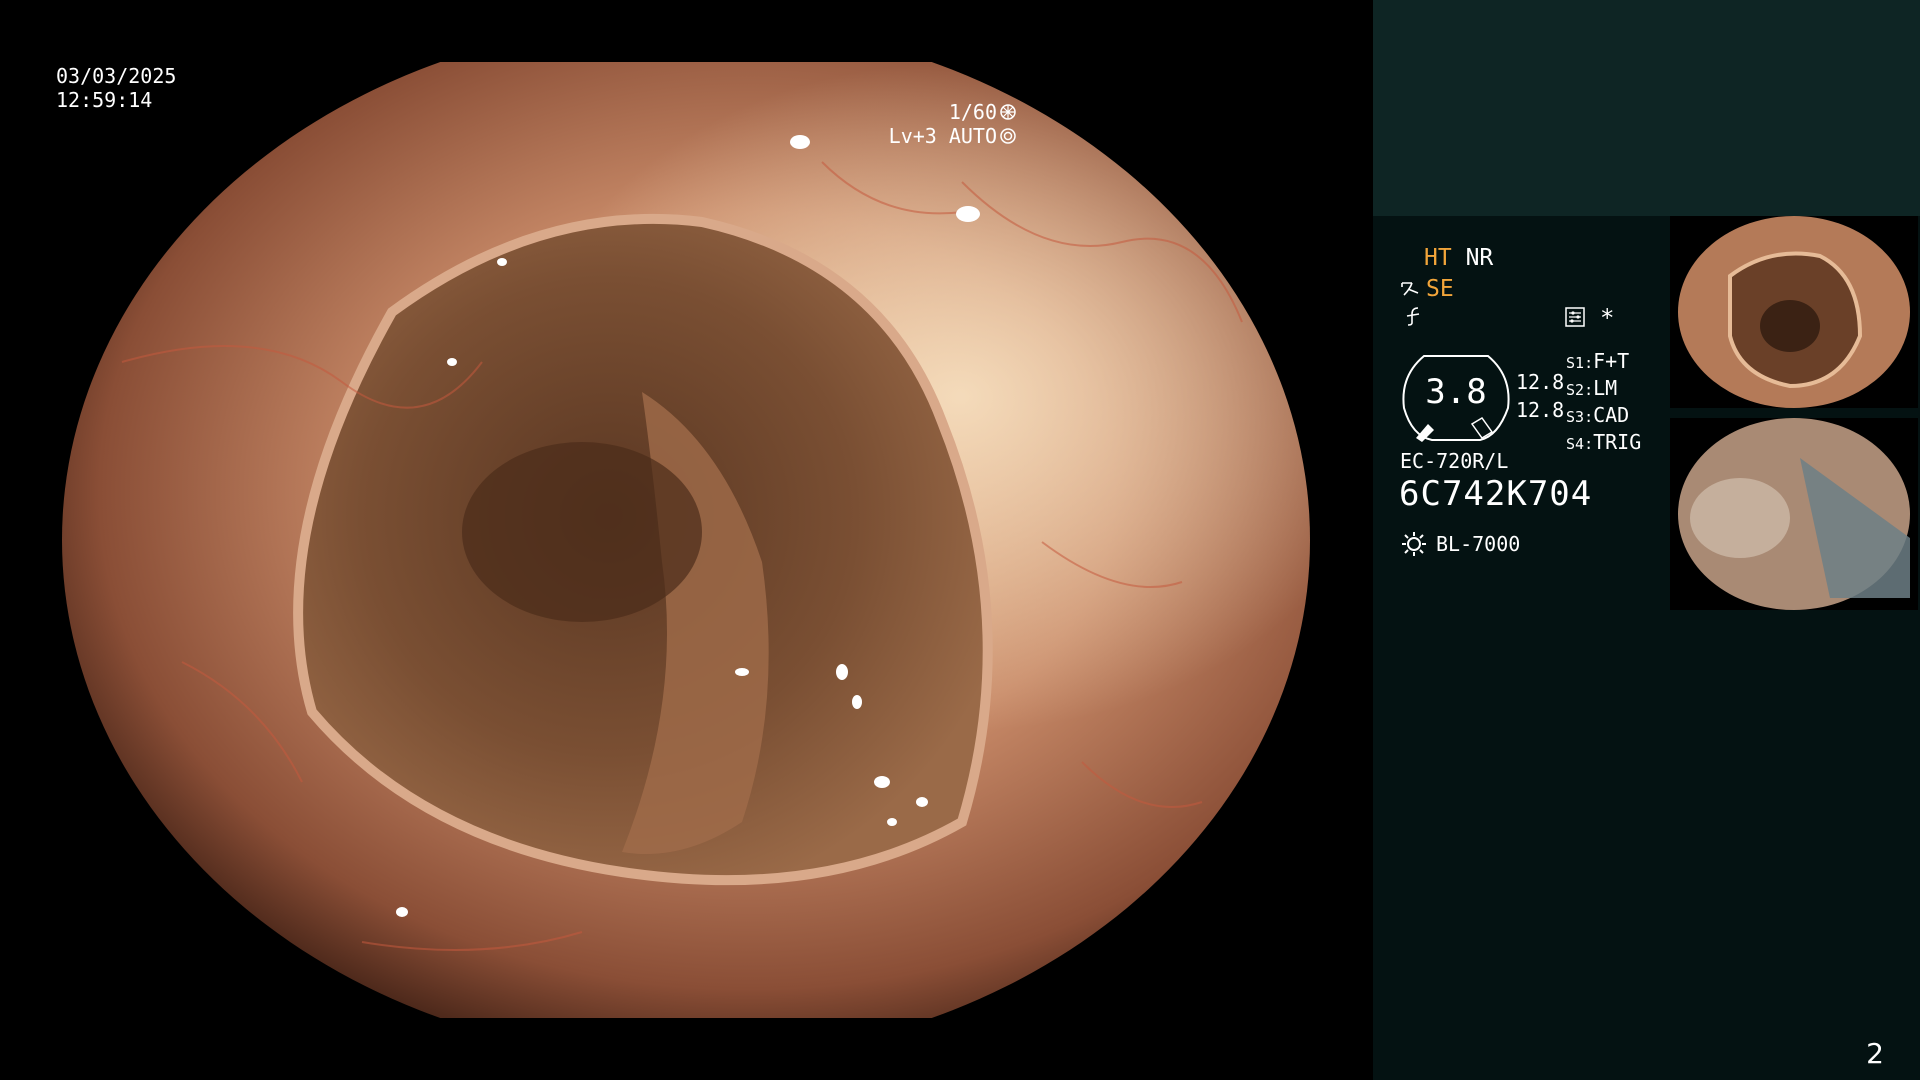 The height and width of the screenshot is (1080, 1920). What do you see at coordinates (1875, 1053) in the screenshot?
I see `page-number: 2` at bounding box center [1875, 1053].